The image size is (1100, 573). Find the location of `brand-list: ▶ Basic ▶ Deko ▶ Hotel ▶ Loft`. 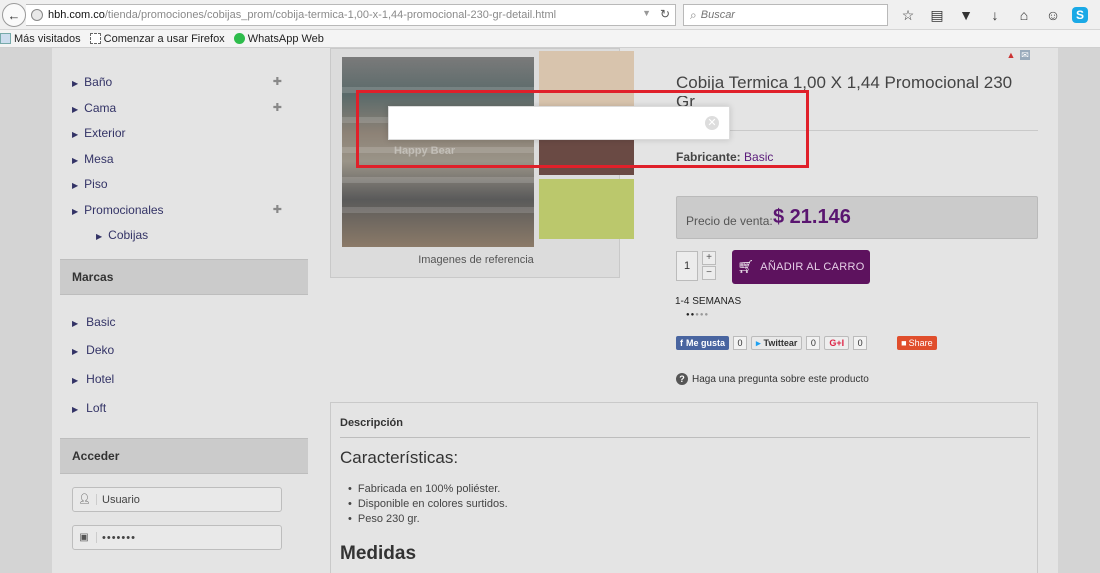

brand-list: ▶ Basic ▶ Deko ▶ Hotel ▶ Loft is located at coordinates (184, 367).